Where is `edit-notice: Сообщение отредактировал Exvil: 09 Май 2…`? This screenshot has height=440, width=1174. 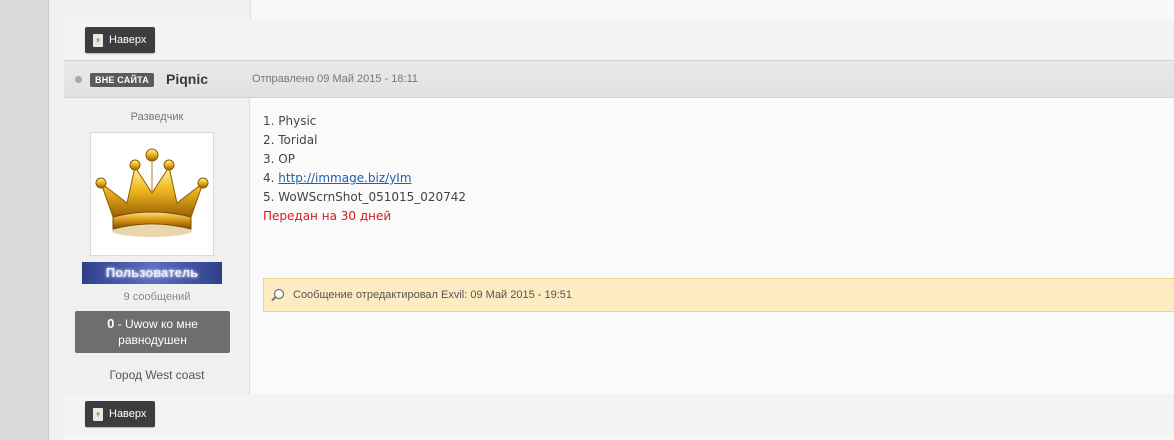 edit-notice: Сообщение отредактировал Exvil: 09 Май 2… is located at coordinates (718, 295).